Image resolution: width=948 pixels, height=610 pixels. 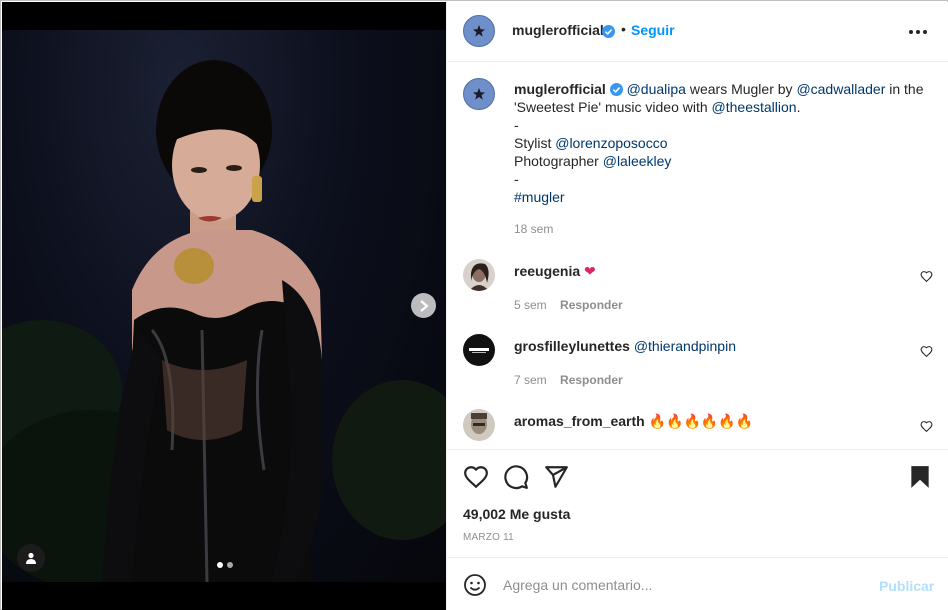 I want to click on caption-timestamp: 18 sem, so click(x=533, y=229).